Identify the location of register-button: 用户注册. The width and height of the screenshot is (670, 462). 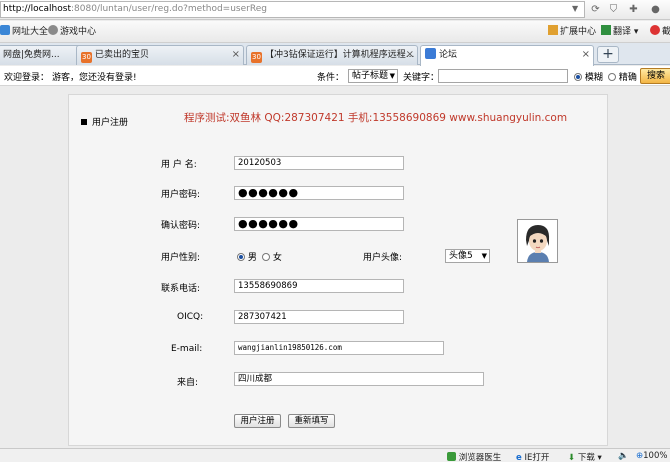
(257, 421).